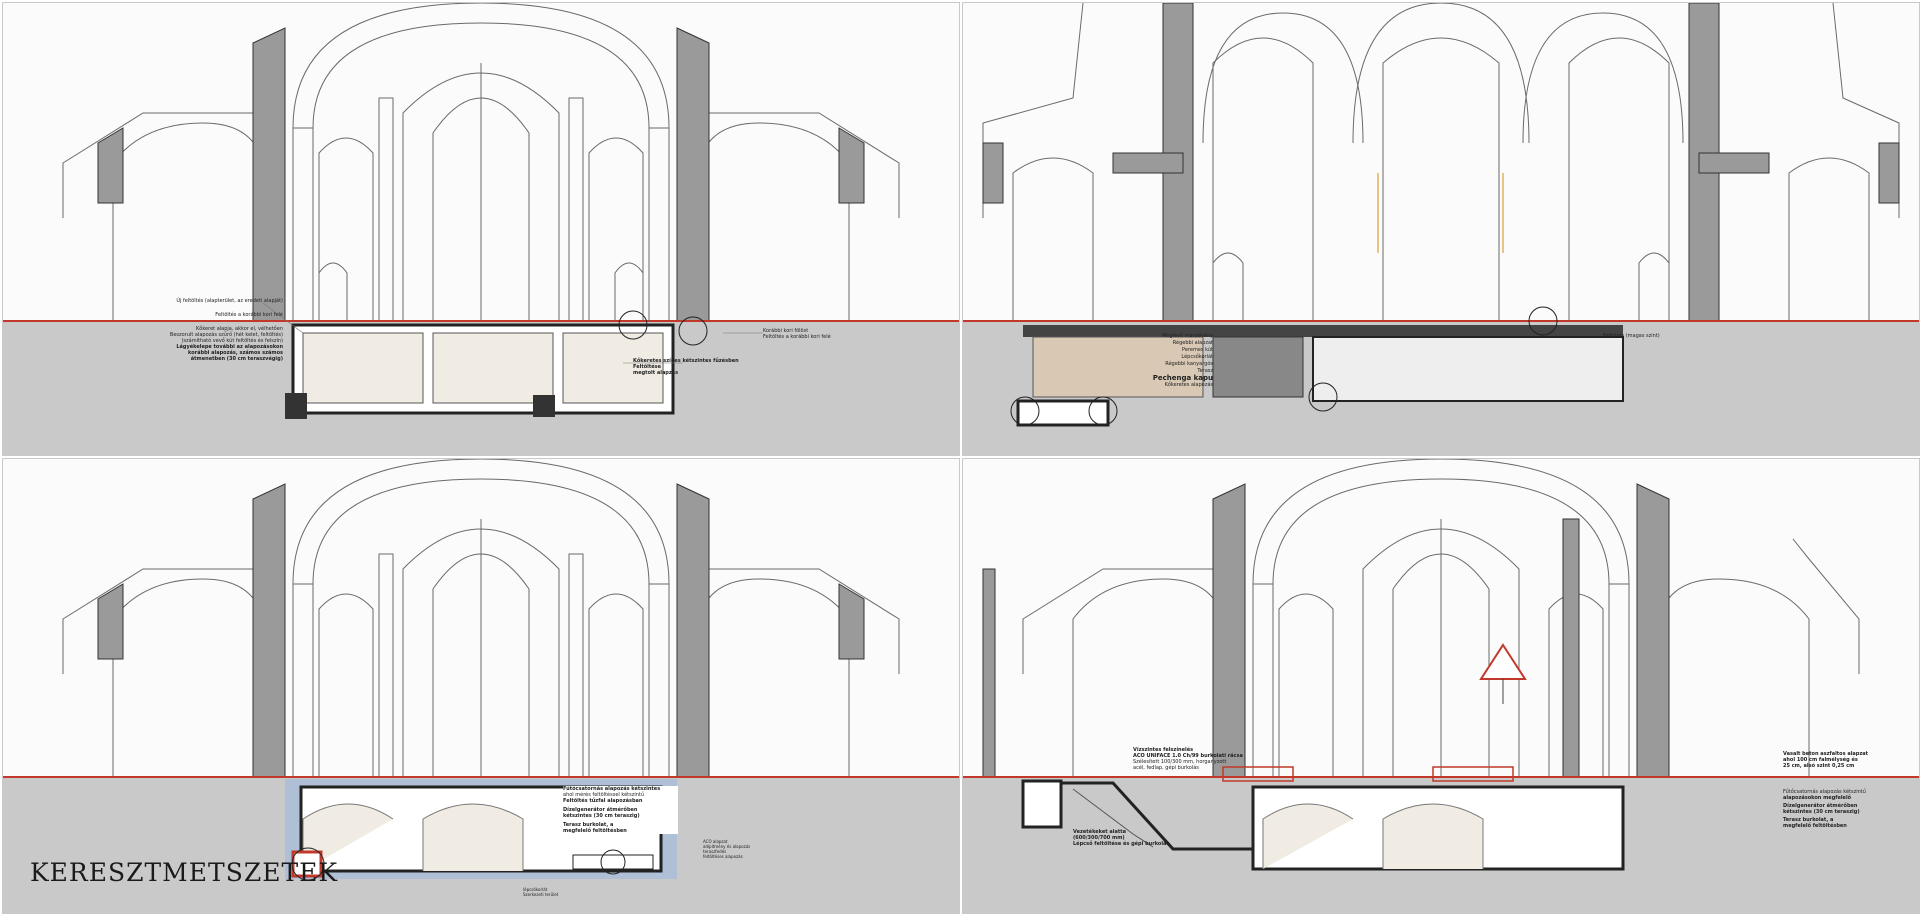 This screenshot has width=1920, height=914. I want to click on label: acél, fedlap, gépi burkolás, so click(1166, 768).